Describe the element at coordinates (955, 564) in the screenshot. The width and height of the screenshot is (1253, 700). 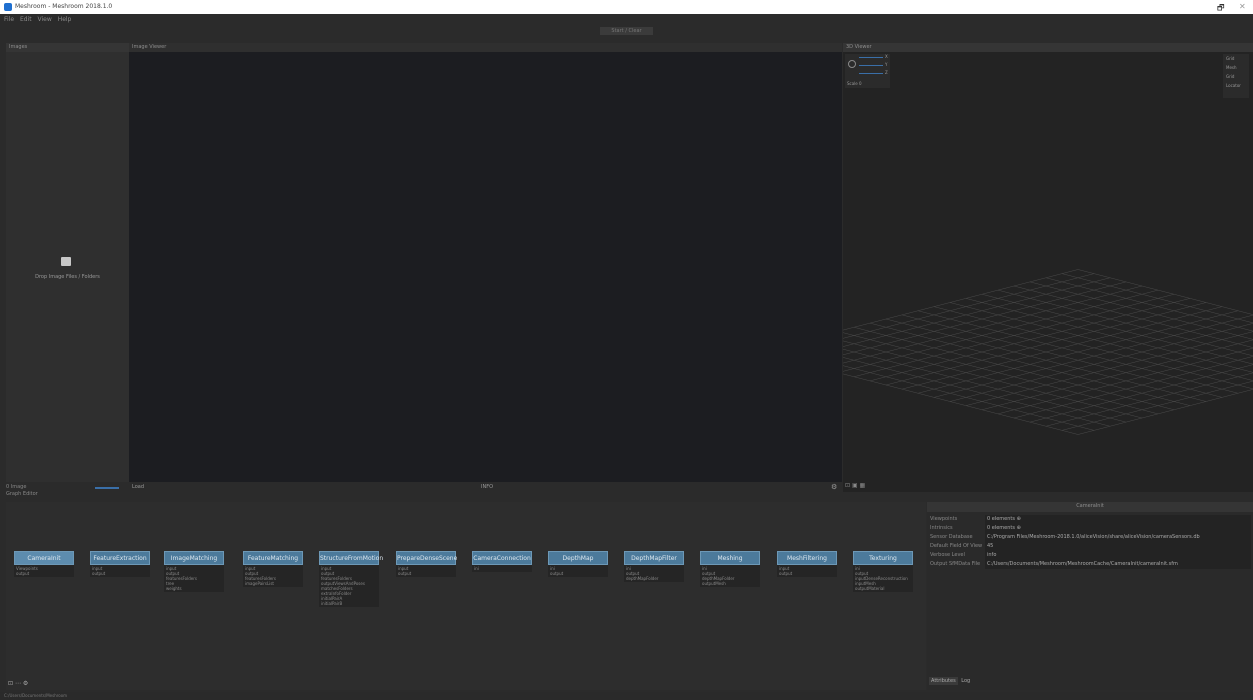
I see `attribute-label: Output SfMData File` at that location.